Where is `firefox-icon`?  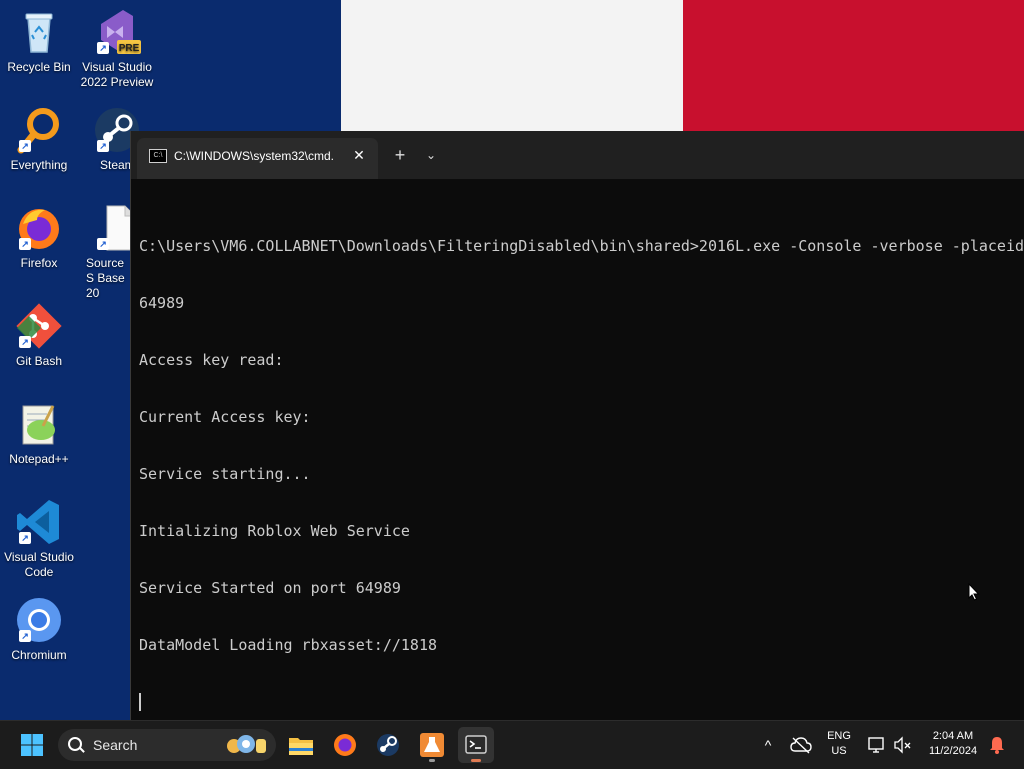
firefox-icon is located at coordinates (345, 745).